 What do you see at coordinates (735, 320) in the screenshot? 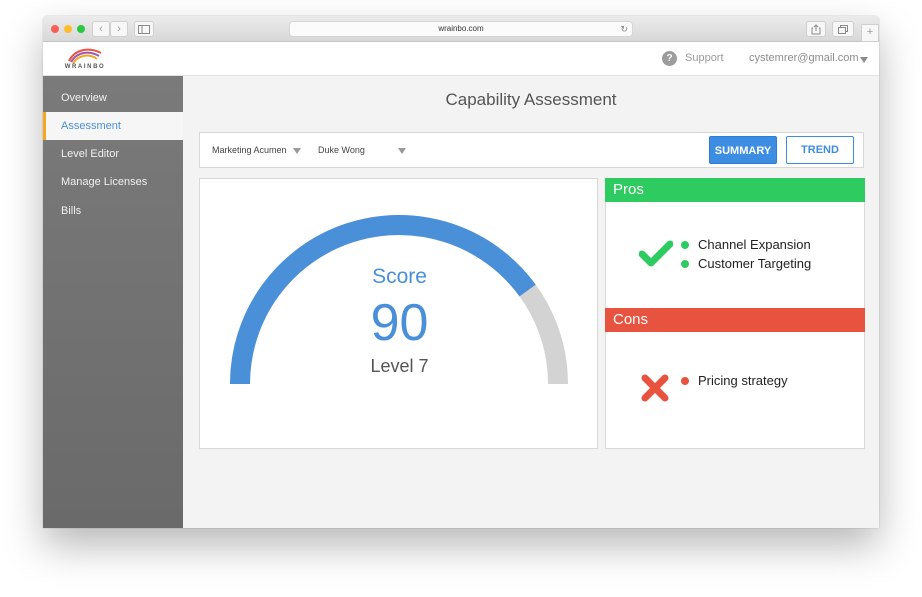
I see `cons-header: Cons` at bounding box center [735, 320].